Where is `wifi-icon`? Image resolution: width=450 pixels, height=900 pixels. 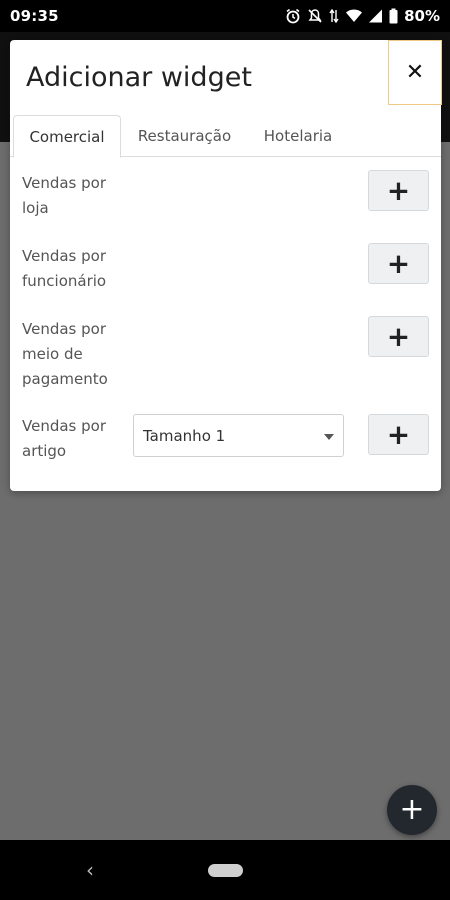
wifi-icon is located at coordinates (354, 15).